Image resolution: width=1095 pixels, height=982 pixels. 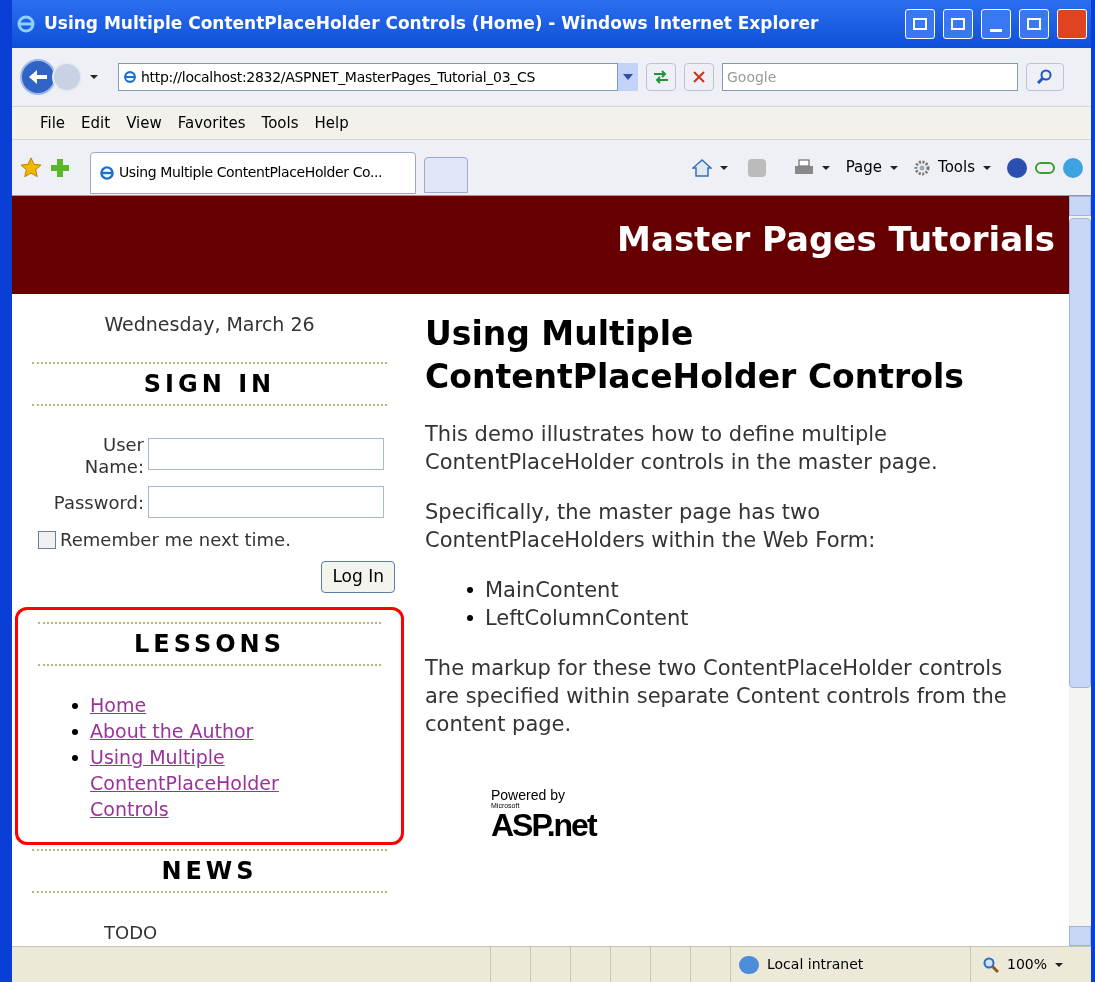 What do you see at coordinates (956, 167) in the screenshot?
I see `tools-menu-button: Tools` at bounding box center [956, 167].